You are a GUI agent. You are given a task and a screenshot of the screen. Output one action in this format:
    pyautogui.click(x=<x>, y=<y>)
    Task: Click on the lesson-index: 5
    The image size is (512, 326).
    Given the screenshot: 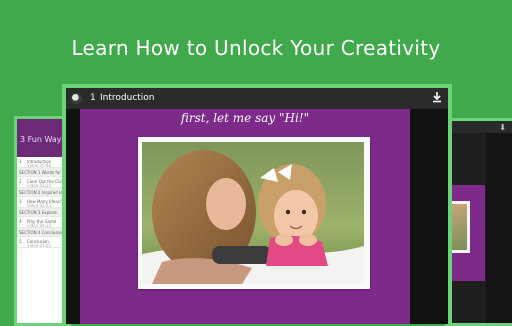 What is the action you would take?
    pyautogui.click(x=20, y=241)
    